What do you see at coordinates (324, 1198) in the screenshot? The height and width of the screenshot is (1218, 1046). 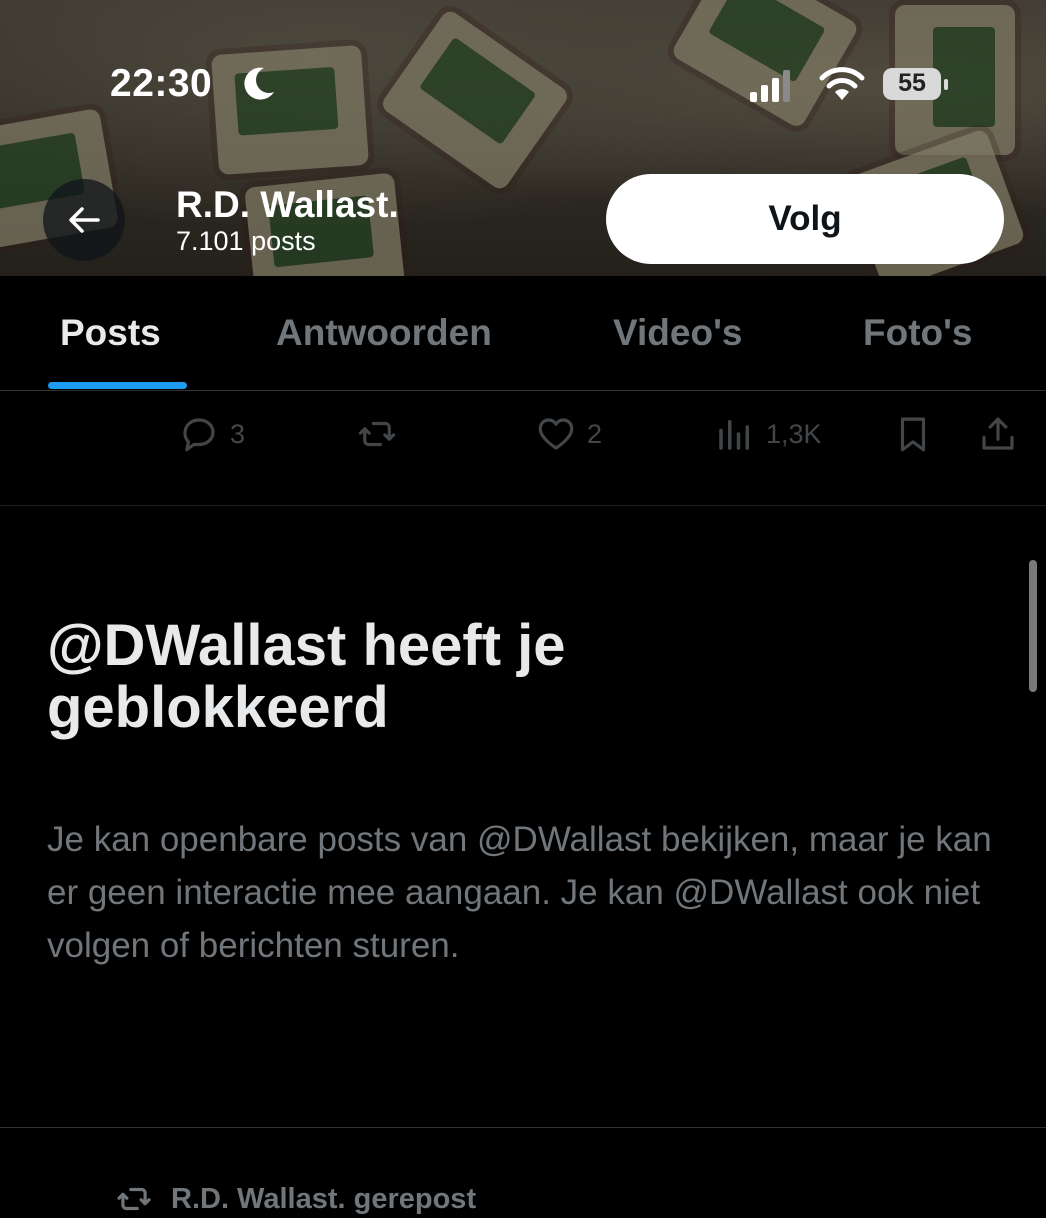 I see `repost-label: R.D. Wallast. gerepost` at bounding box center [324, 1198].